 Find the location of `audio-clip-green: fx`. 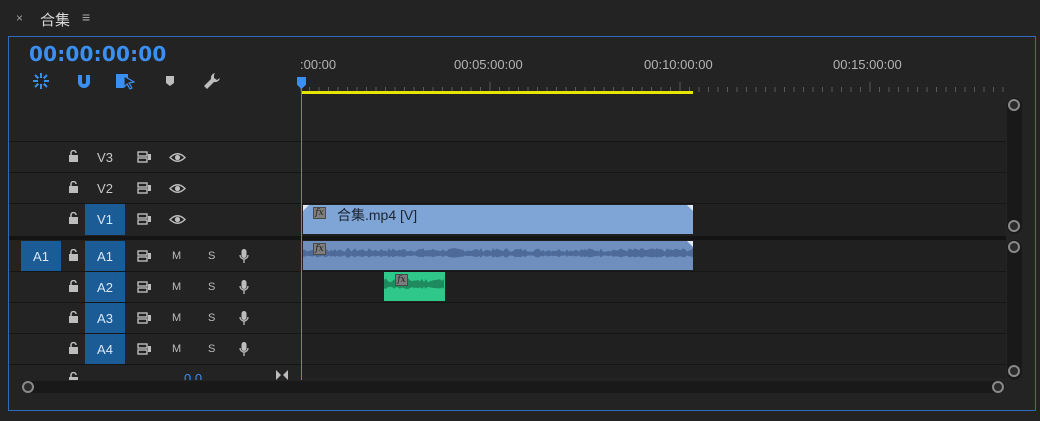

audio-clip-green: fx is located at coordinates (414, 286).